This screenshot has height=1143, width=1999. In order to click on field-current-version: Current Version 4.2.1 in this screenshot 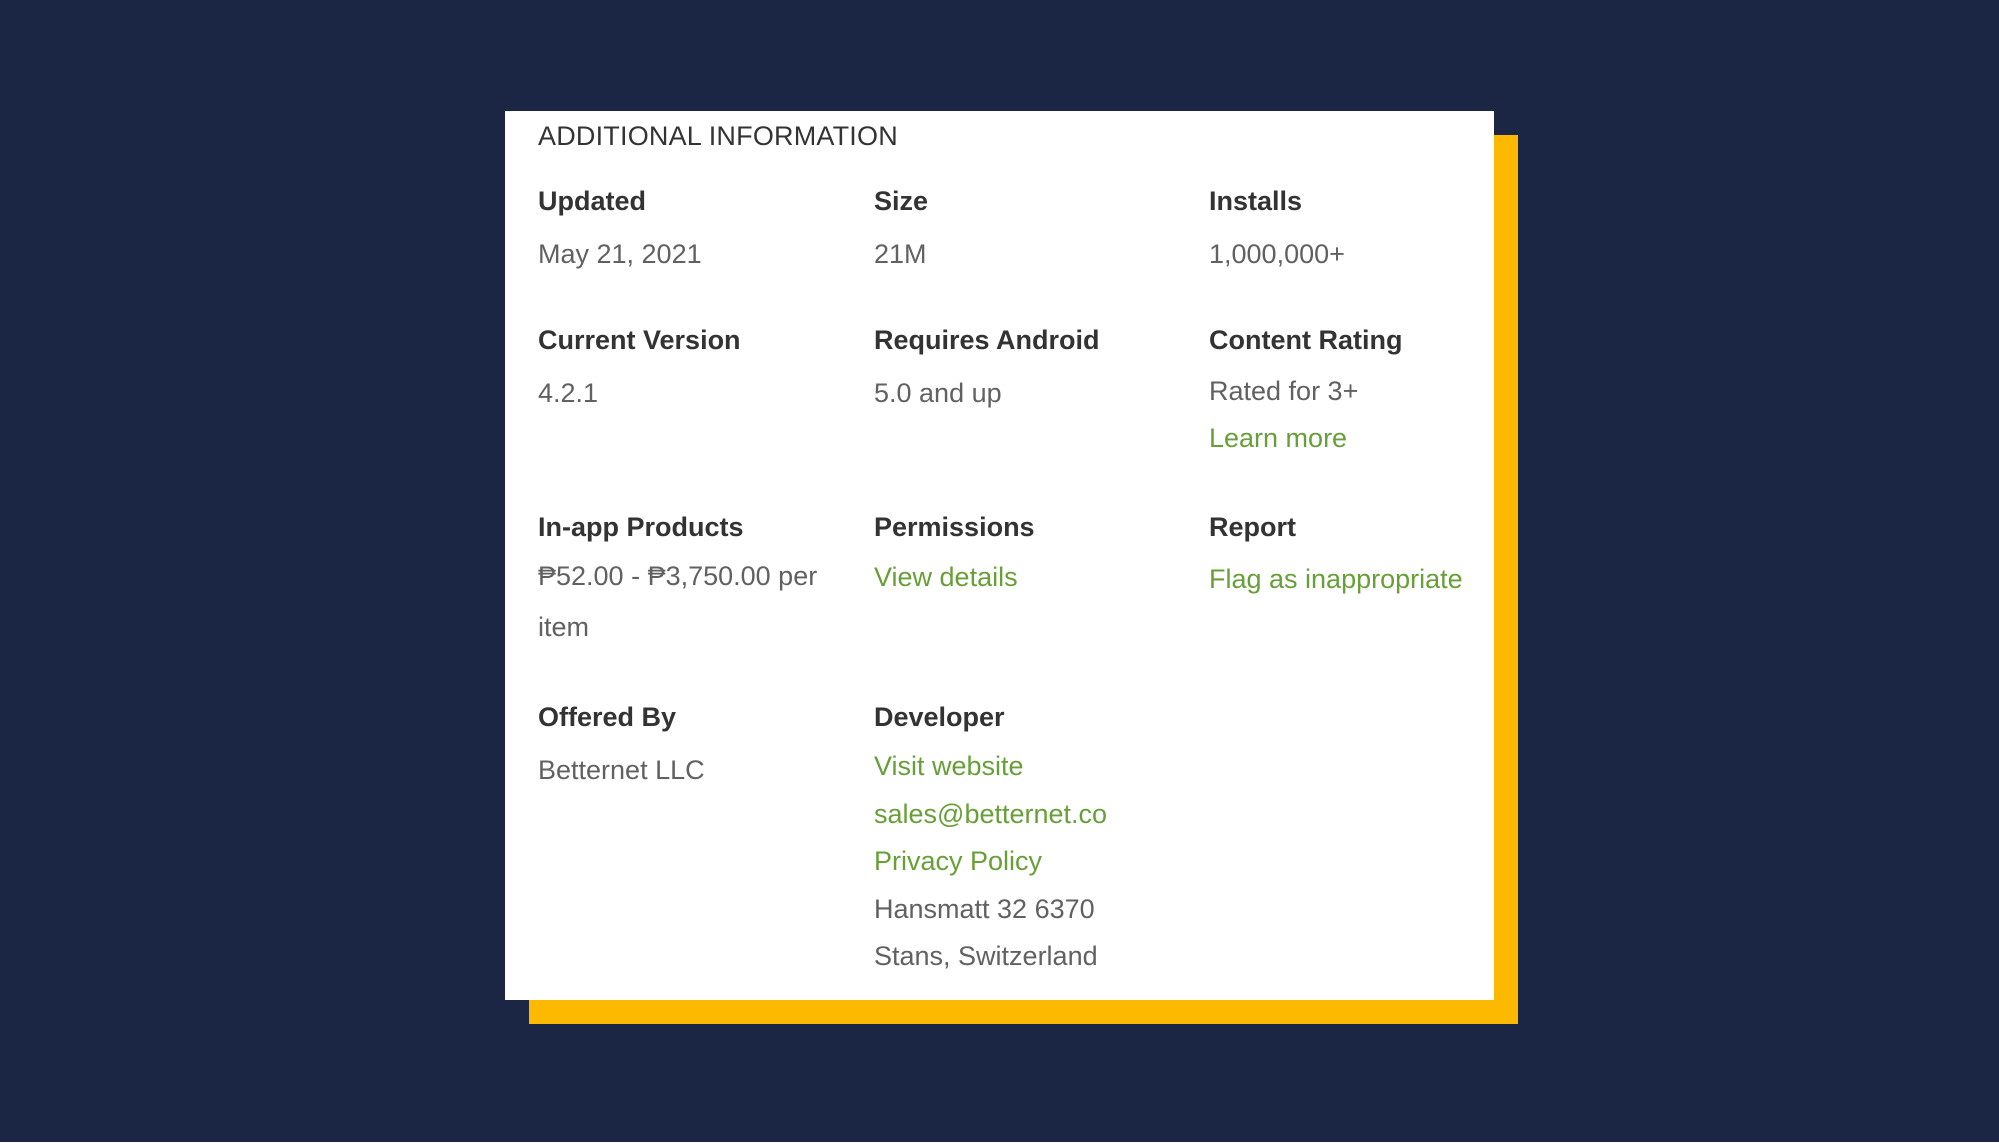, I will do `click(698, 370)`.